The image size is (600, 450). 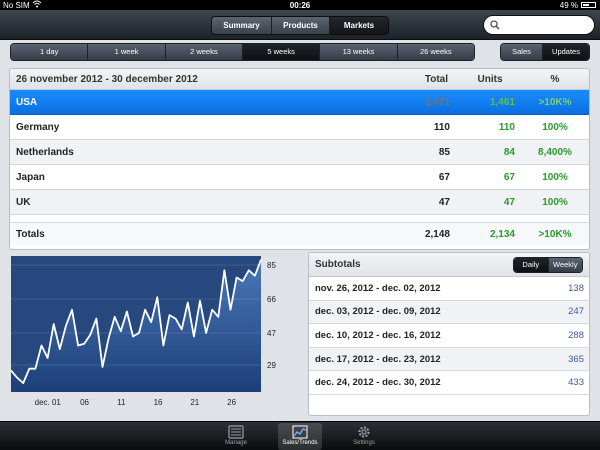 I want to click on subtotals-title: Subtotals, so click(x=338, y=264).